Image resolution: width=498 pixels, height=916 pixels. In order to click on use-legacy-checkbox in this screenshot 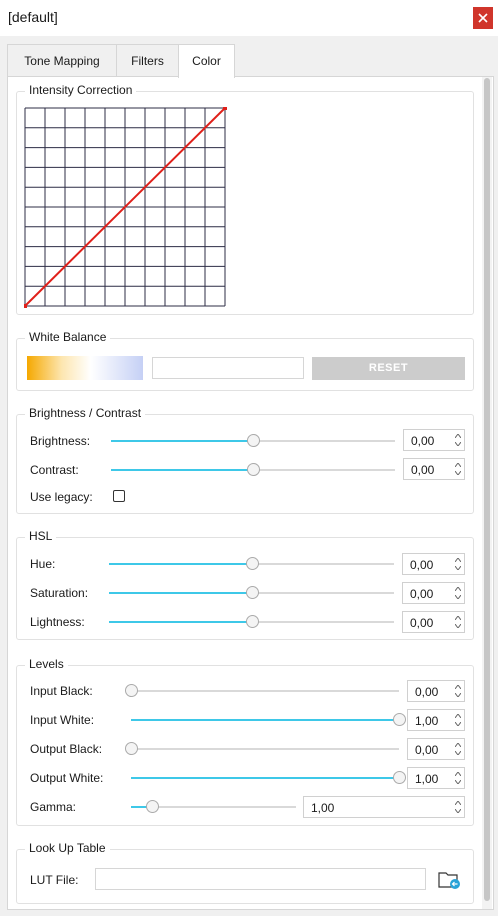, I will do `click(119, 496)`.